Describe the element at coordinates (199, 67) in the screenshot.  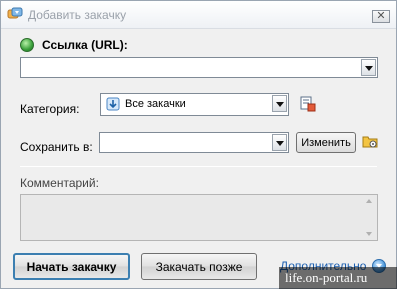
I see `url-input` at that location.